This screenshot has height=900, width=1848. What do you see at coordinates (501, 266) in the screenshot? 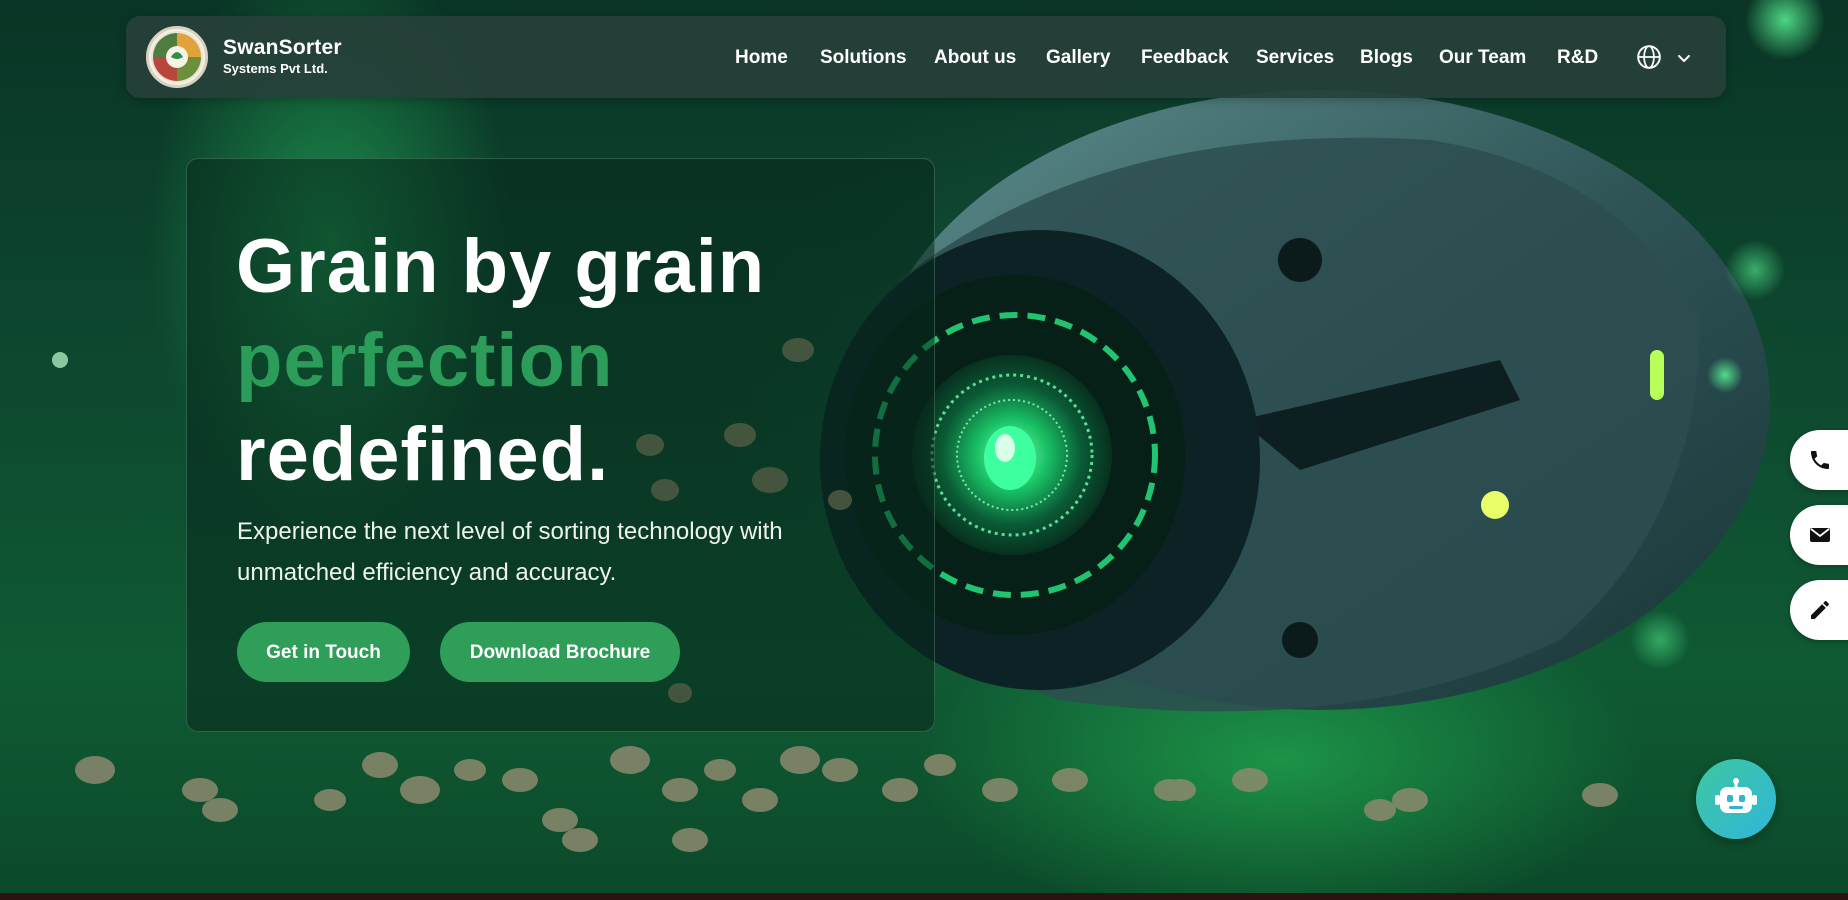
I see `headline-line-1: Grain by grain` at bounding box center [501, 266].